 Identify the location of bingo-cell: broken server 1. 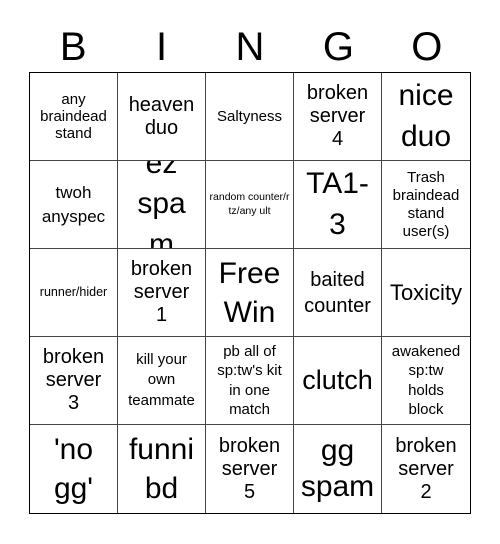
(162, 293).